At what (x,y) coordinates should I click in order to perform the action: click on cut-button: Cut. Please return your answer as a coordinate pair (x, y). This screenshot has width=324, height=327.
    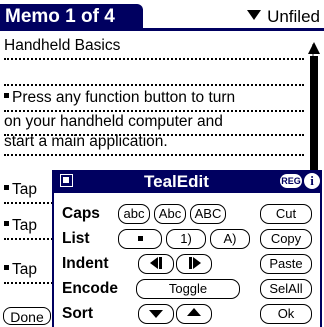
    Looking at the image, I should click on (286, 214).